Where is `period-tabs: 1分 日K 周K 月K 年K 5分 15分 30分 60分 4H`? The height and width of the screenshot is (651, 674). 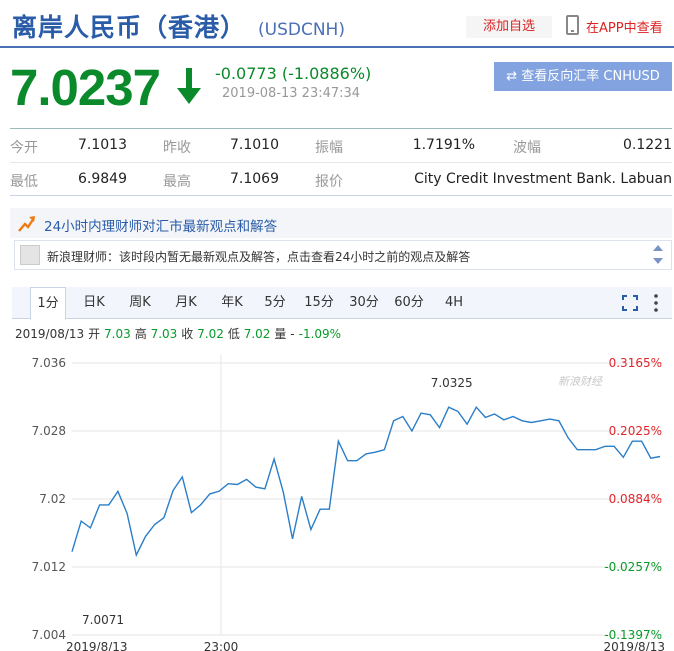 period-tabs: 1分 日K 周K 月K 年K 5分 15分 30分 60分 4H is located at coordinates (342, 303).